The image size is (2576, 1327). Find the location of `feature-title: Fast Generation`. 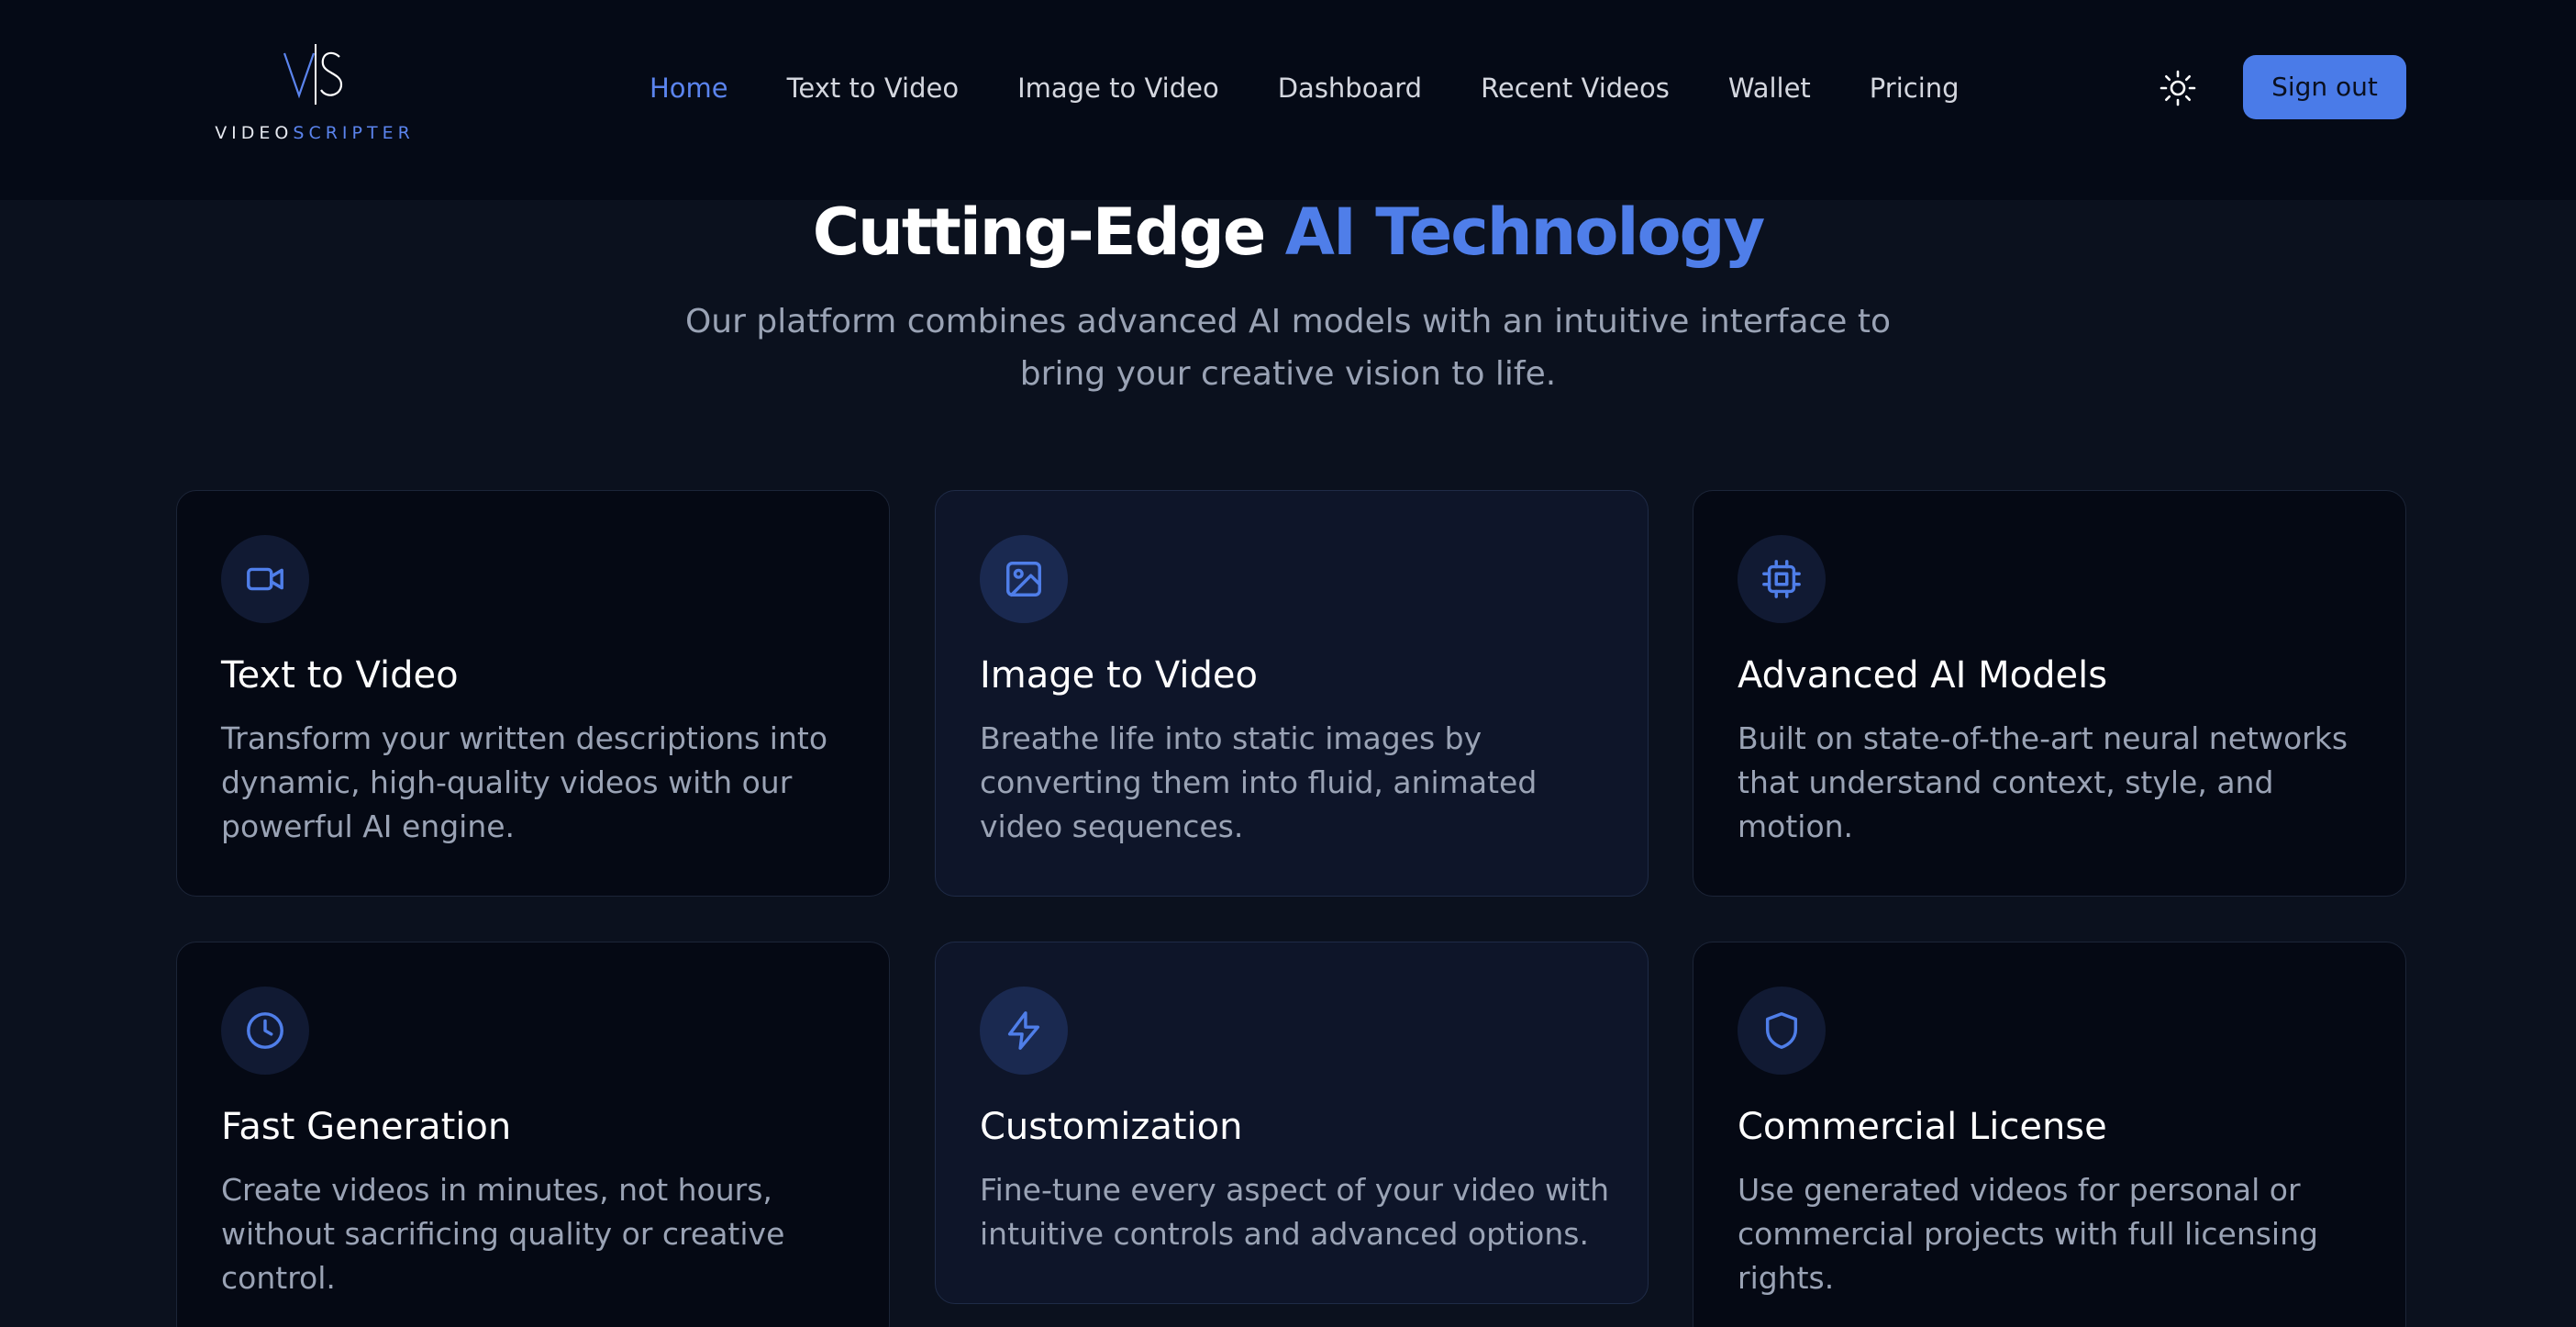

feature-title: Fast Generation is located at coordinates (366, 1127).